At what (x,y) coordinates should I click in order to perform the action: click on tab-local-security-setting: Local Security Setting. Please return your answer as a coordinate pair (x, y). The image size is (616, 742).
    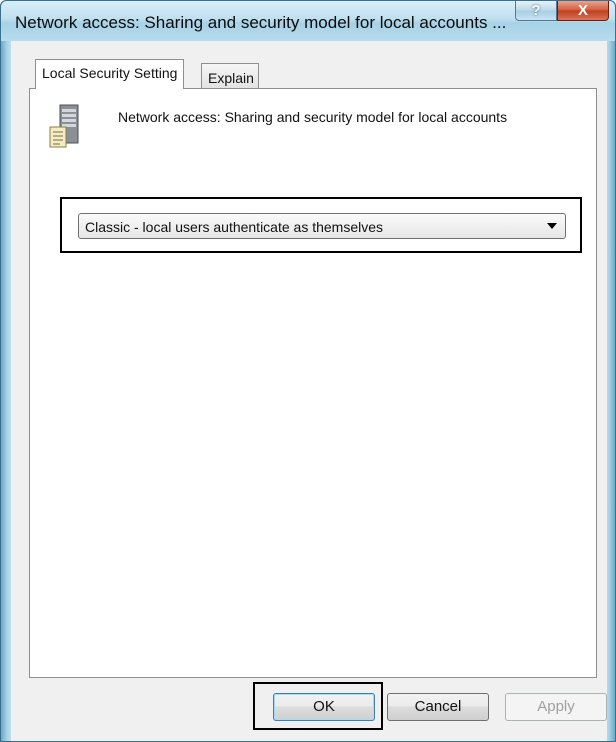
    Looking at the image, I should click on (110, 74).